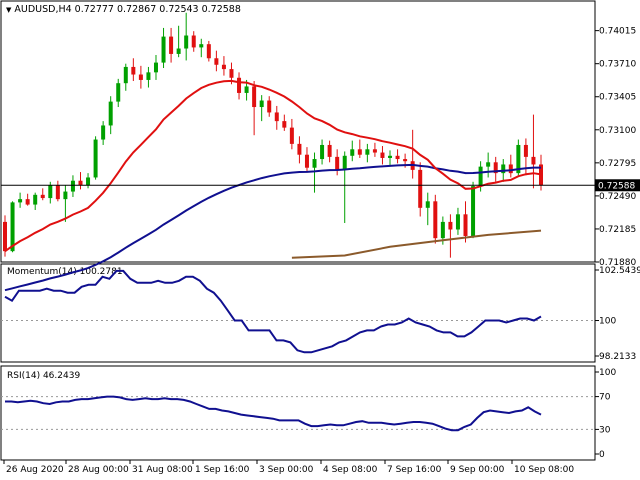 Image resolution: width=640 pixels, height=480 pixels. Describe the element at coordinates (602, 455) in the screenshot. I see `rsi-tick-label: 0` at that location.